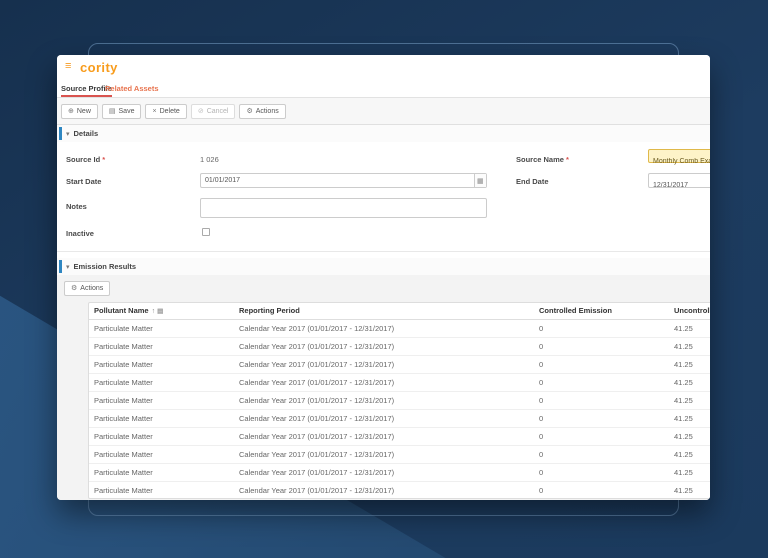  I want to click on delete-icon: ×, so click(154, 111).